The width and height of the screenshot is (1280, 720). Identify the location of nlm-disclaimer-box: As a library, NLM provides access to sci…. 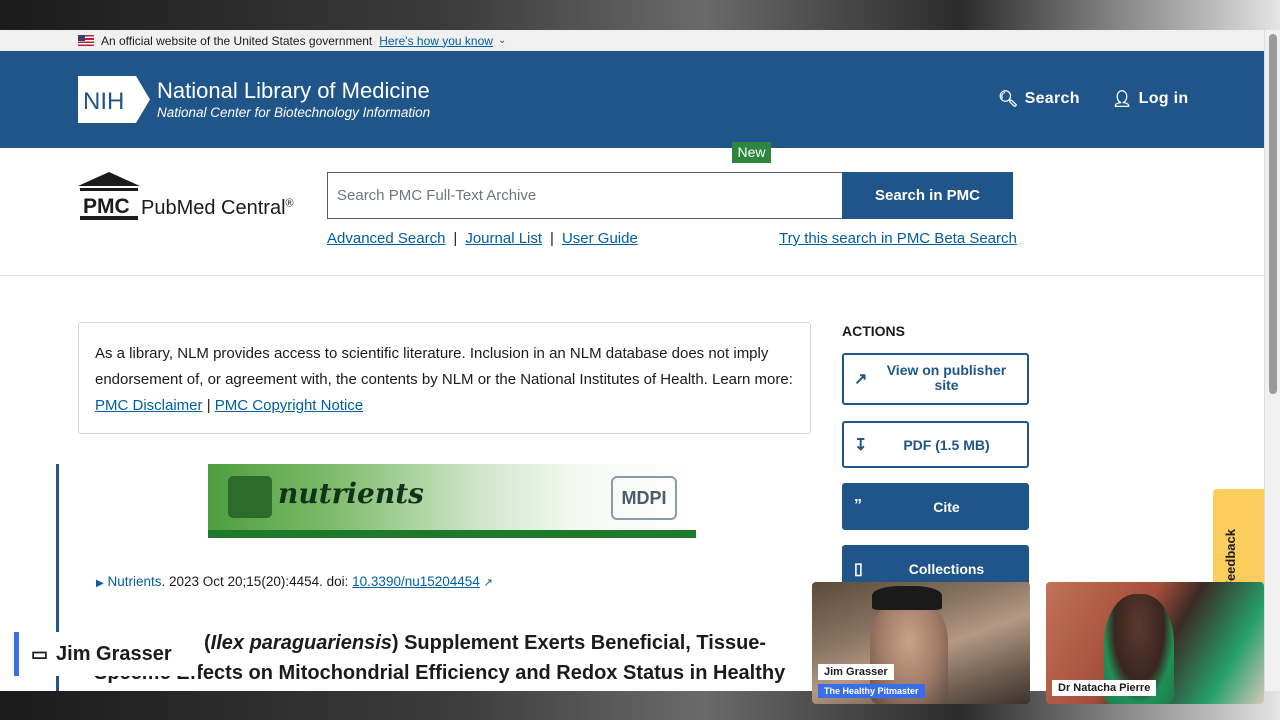
(444, 378).